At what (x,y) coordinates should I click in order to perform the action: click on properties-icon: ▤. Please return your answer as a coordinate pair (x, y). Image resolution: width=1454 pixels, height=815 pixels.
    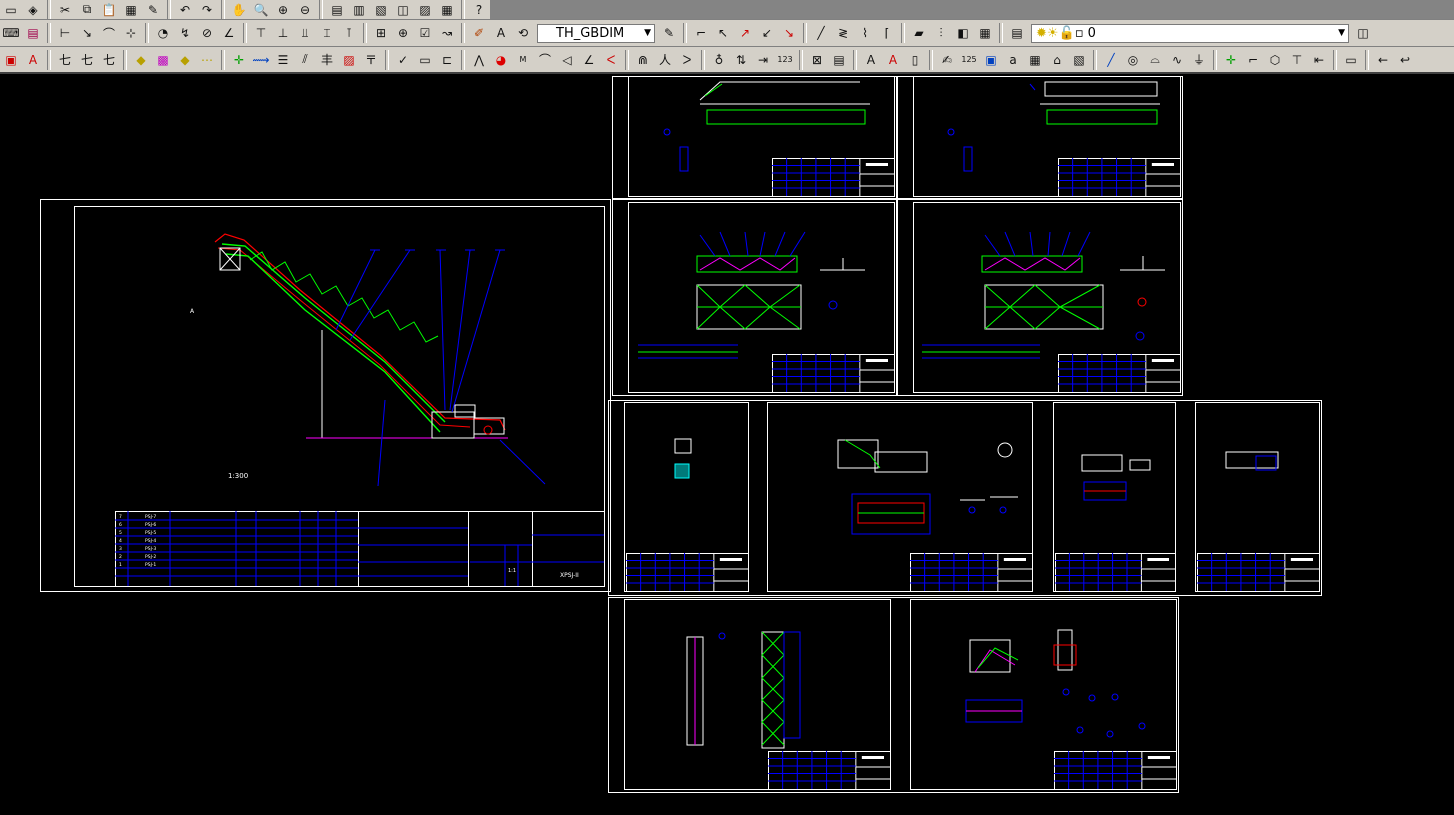
    Looking at the image, I should click on (337, 9).